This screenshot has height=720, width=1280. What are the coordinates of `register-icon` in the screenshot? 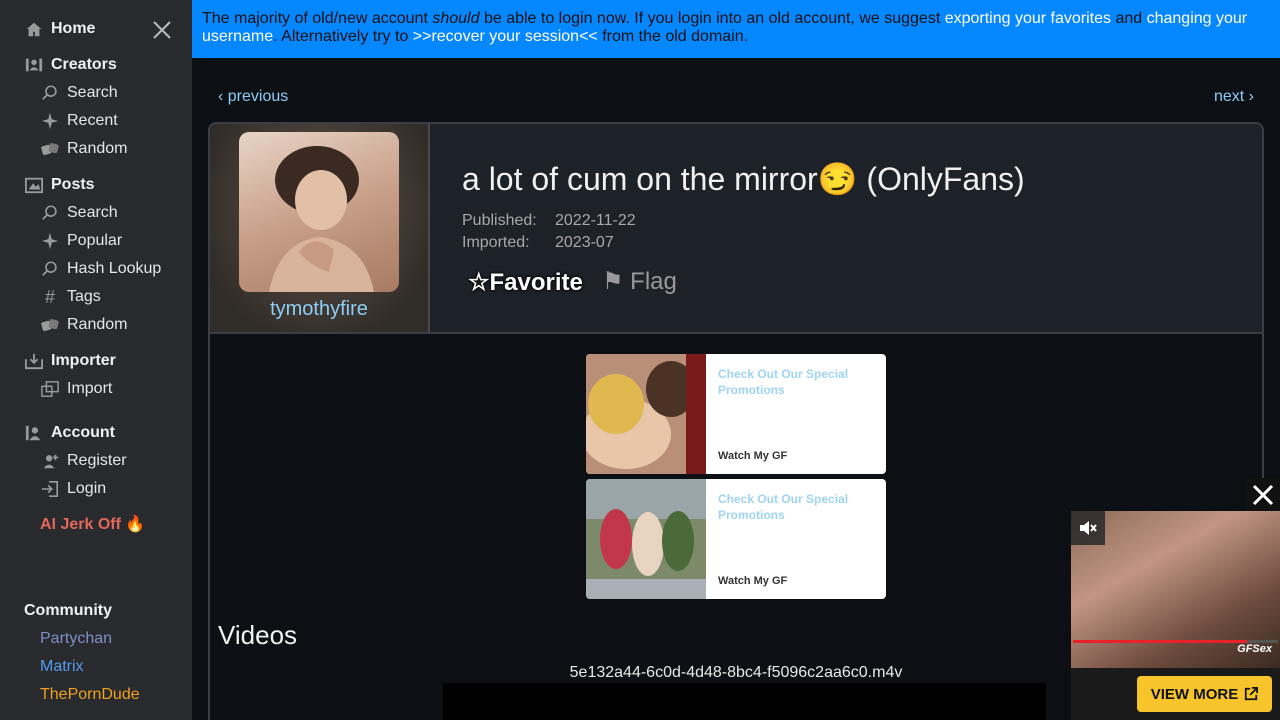 It's located at (50, 461).